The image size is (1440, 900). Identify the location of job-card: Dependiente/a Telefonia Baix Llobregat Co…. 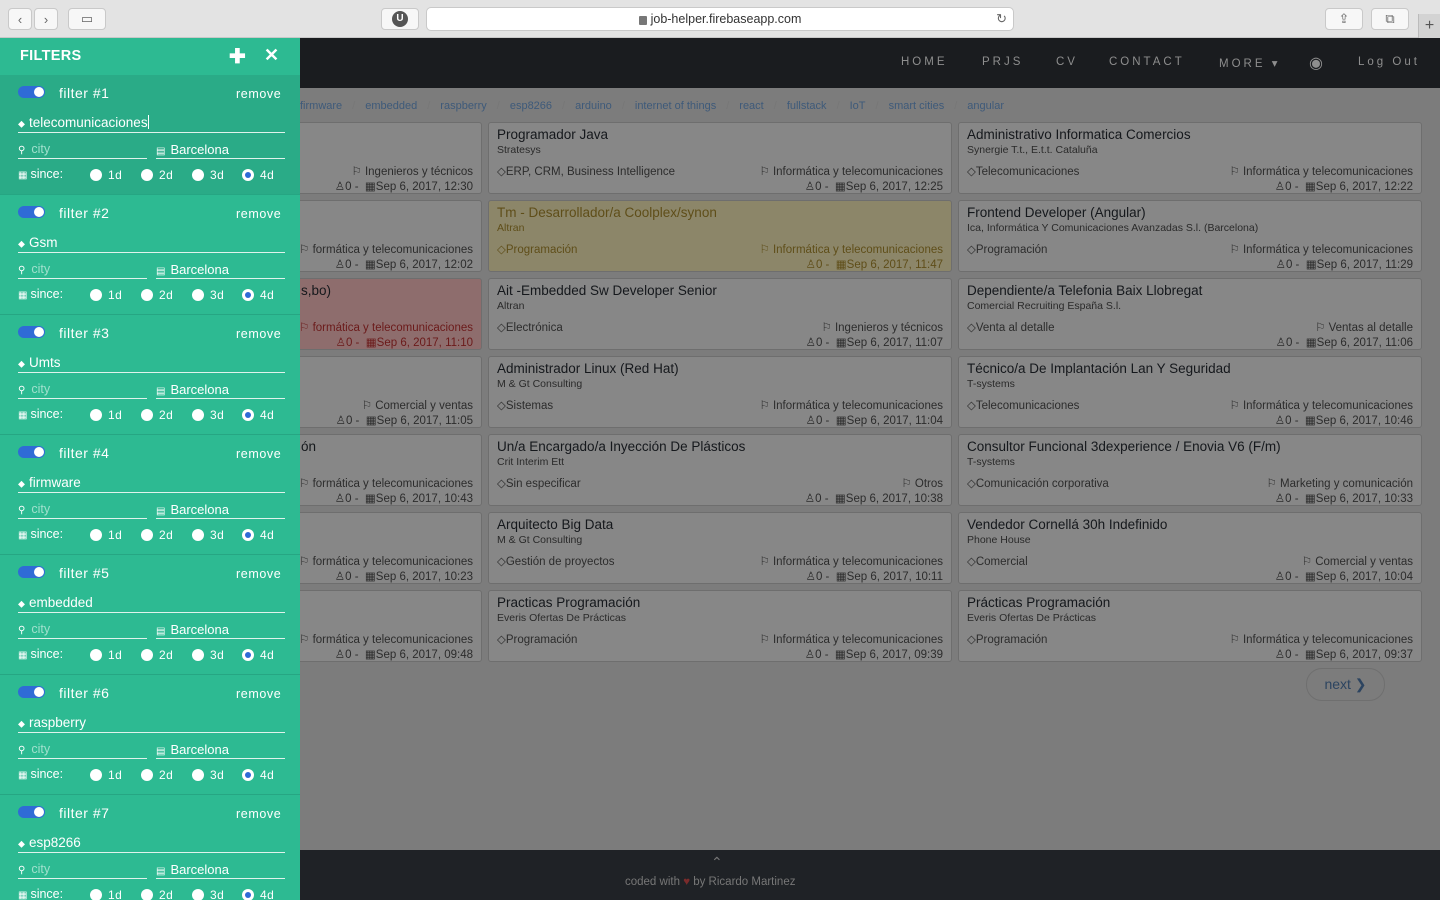
(1190, 314).